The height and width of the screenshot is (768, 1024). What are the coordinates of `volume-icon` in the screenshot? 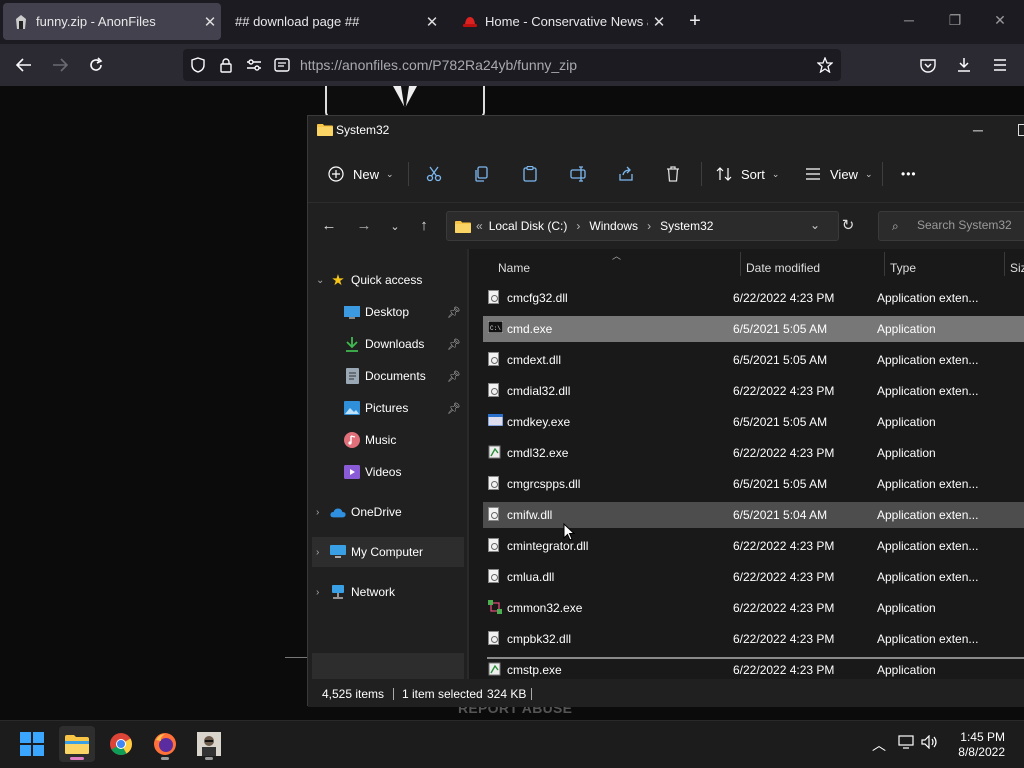 It's located at (930, 743).